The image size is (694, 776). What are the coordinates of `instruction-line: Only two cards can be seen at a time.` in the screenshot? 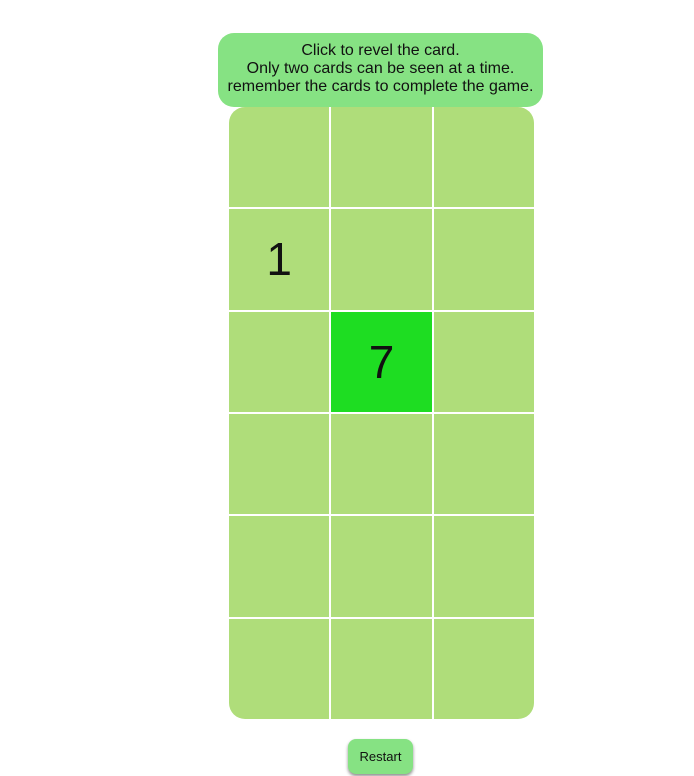 It's located at (380, 68).